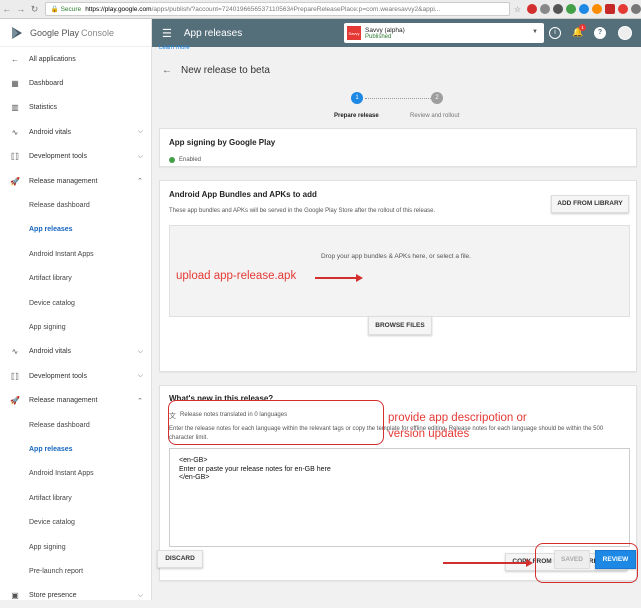 This screenshot has width=641, height=608. Describe the element at coordinates (15, 401) in the screenshot. I see `rocket-icon: 🚀` at that location.